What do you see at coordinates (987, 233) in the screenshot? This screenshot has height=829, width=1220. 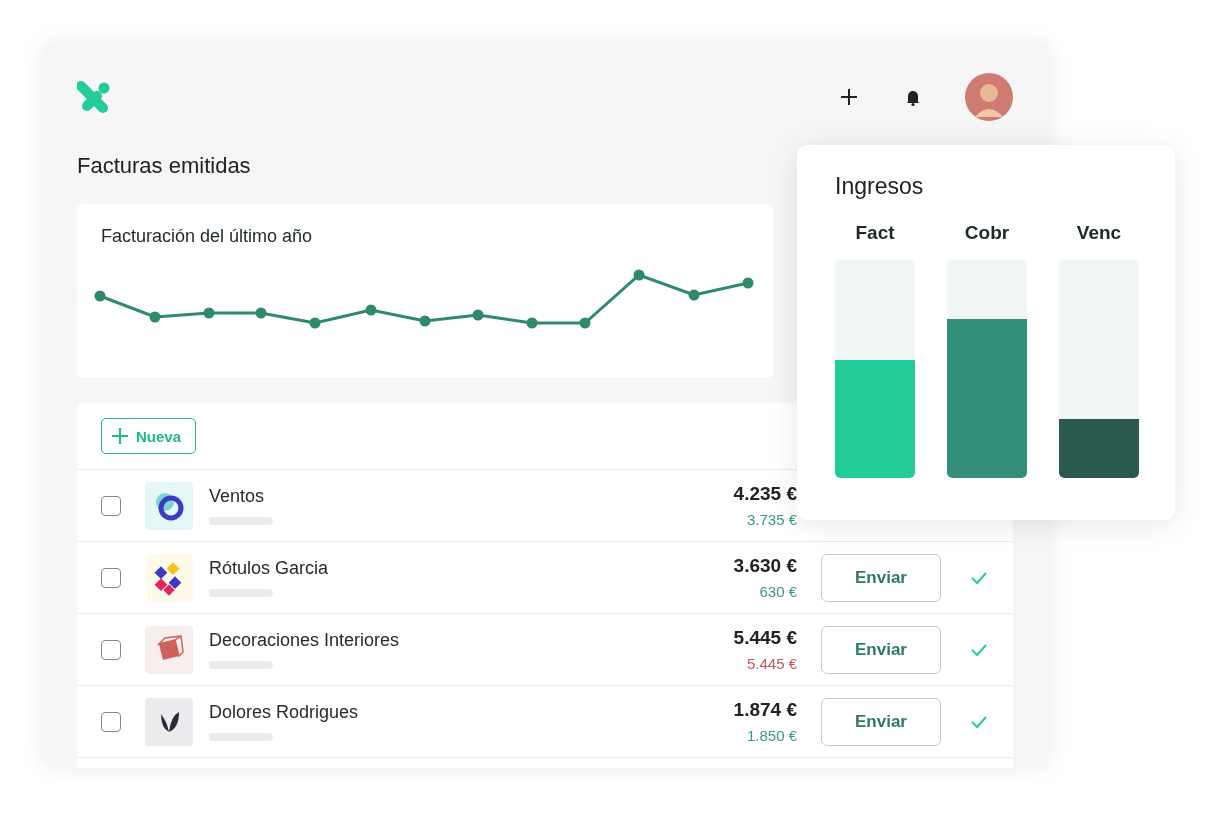 I see `bar-label: Cobr` at bounding box center [987, 233].